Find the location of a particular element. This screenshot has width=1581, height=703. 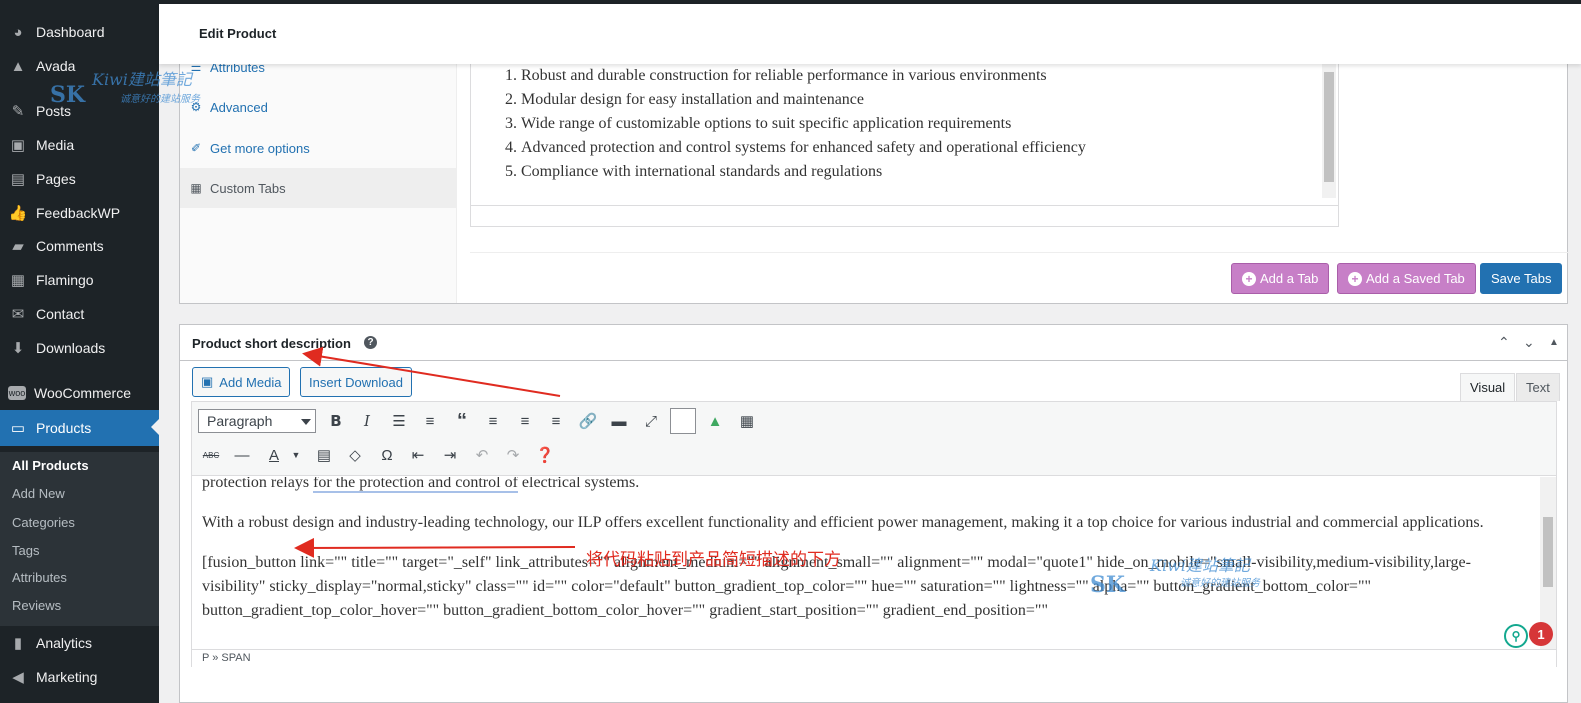

fullscreen-icon: ⤢ is located at coordinates (651, 421).